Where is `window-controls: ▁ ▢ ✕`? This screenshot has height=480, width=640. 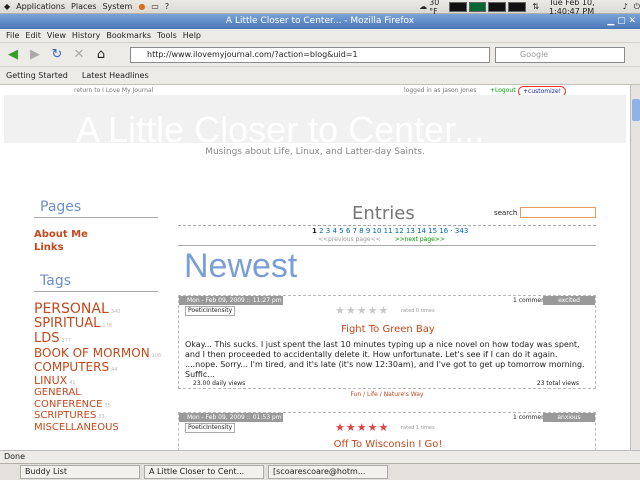
window-controls: ▁ ▢ ✕ is located at coordinates (621, 21).